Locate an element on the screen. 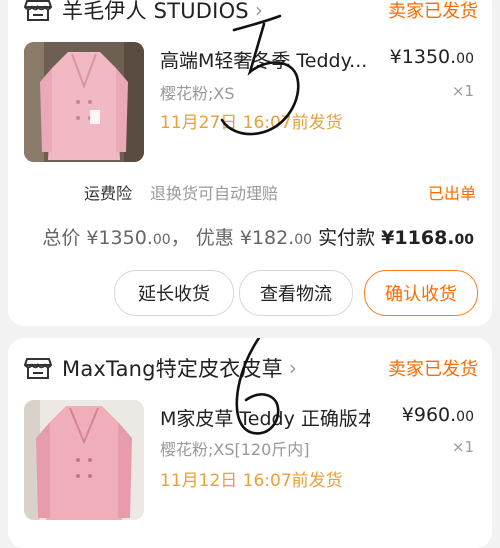  product-spec: 樱花粉;XS is located at coordinates (197, 93).